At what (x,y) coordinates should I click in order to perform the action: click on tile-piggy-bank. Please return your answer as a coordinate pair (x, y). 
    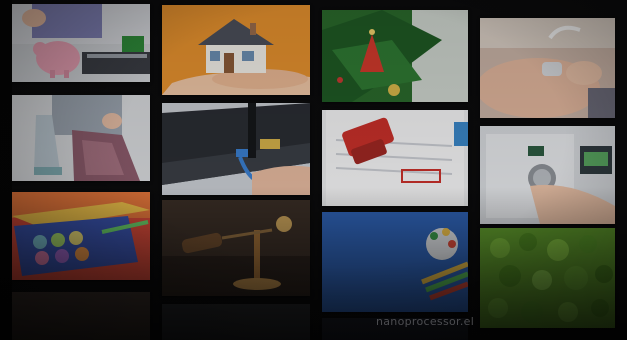
    Looking at the image, I should click on (81, 43).